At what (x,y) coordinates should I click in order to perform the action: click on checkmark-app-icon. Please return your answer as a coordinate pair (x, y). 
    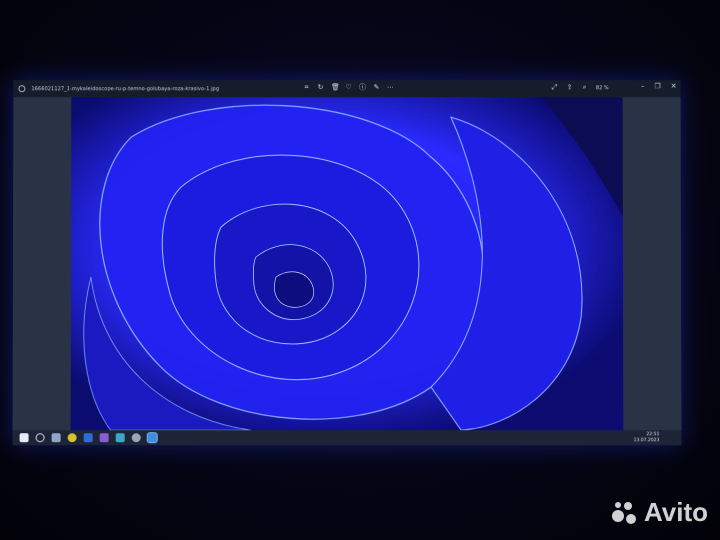
    Looking at the image, I should click on (120, 437).